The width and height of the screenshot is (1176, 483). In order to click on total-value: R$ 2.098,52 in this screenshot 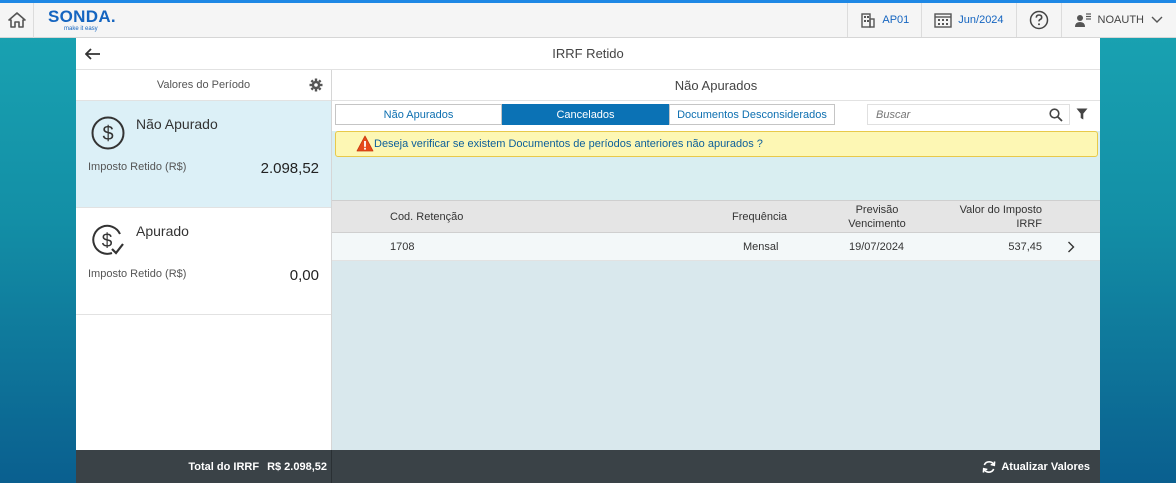, I will do `click(297, 466)`.